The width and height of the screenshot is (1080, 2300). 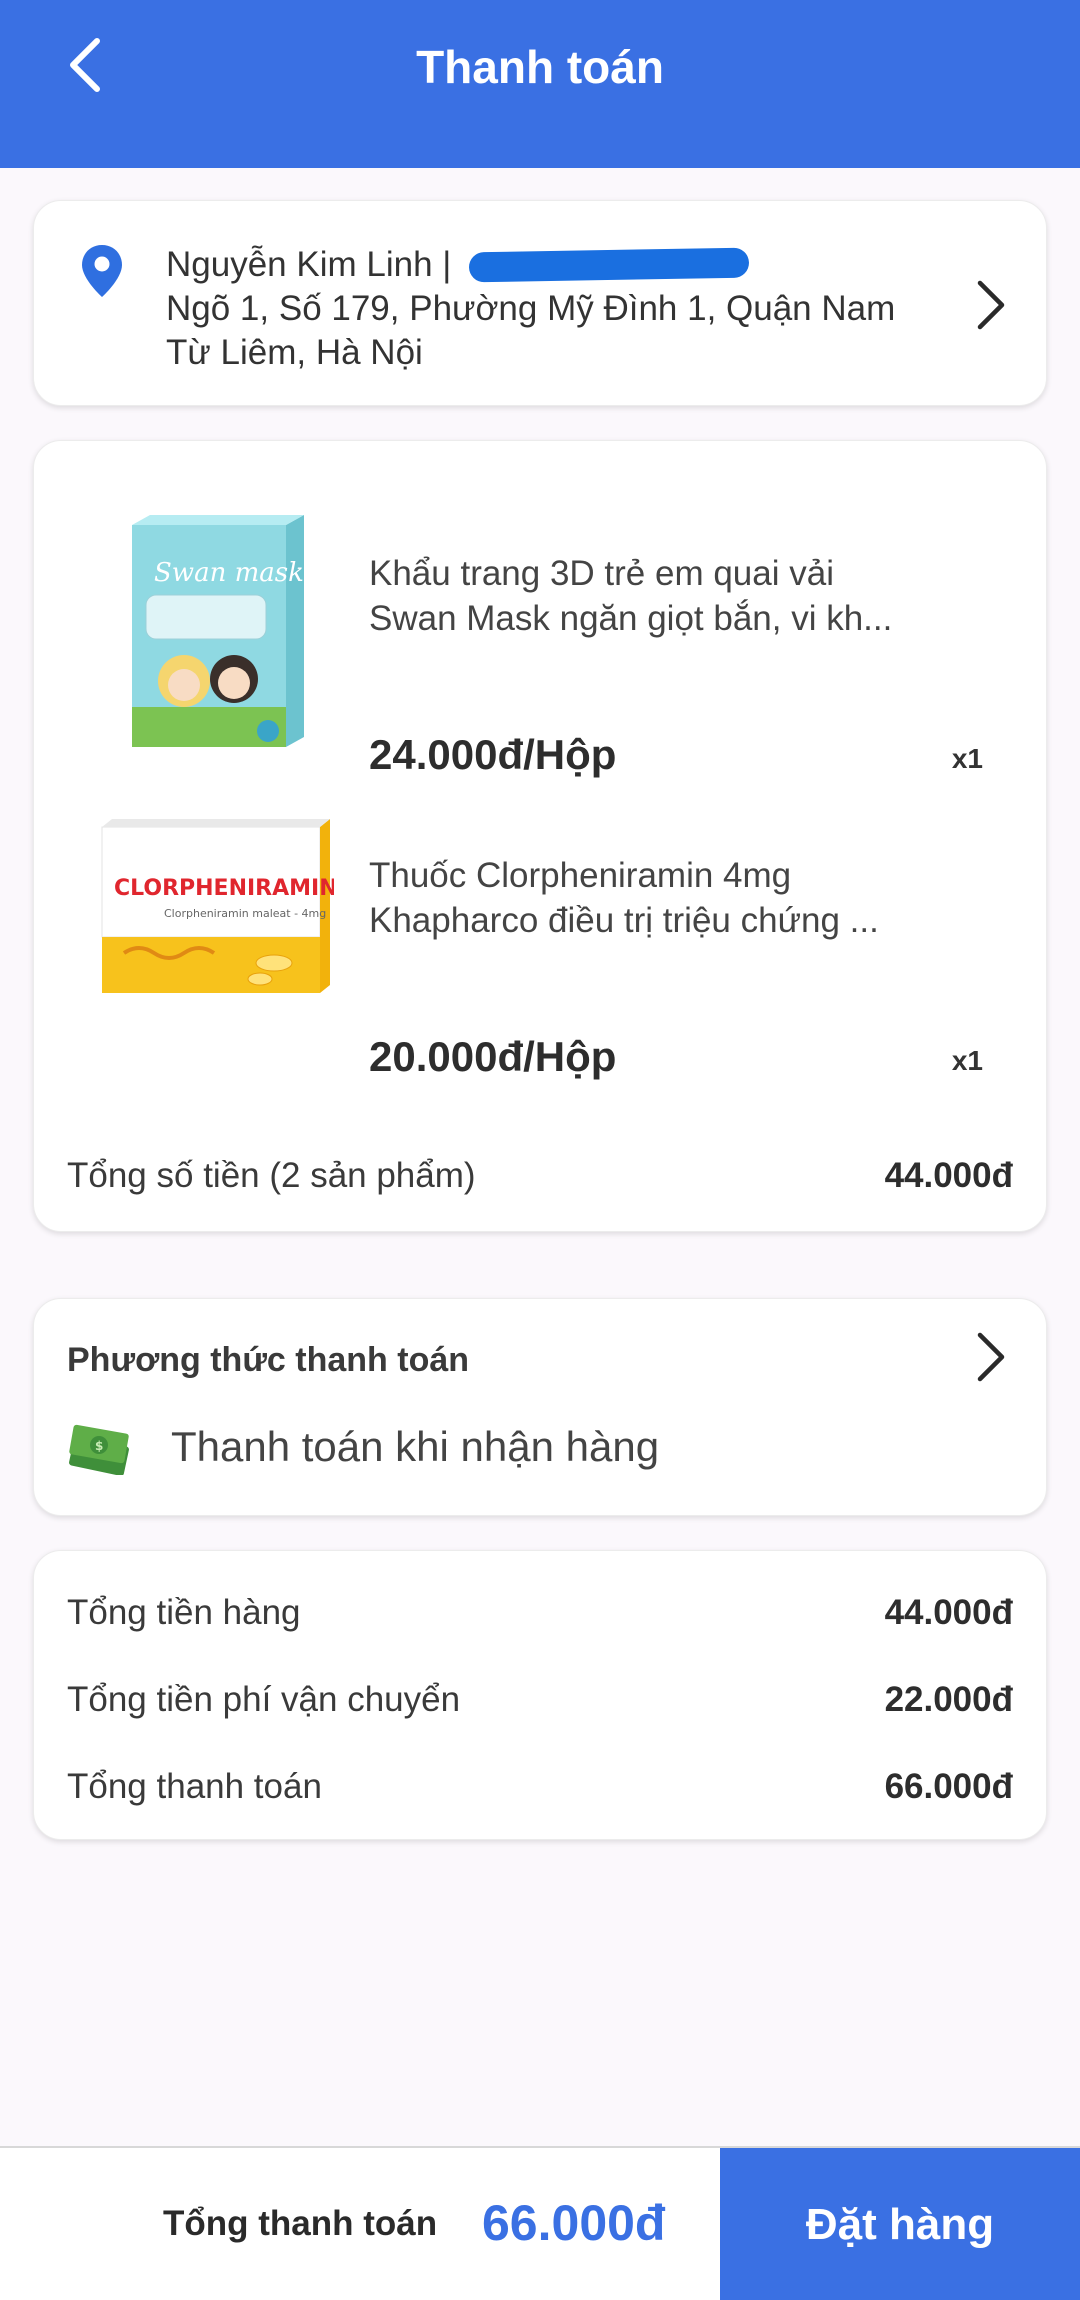 I want to click on bottom-total-label: Tổng thanh toán, so click(x=300, y=2223).